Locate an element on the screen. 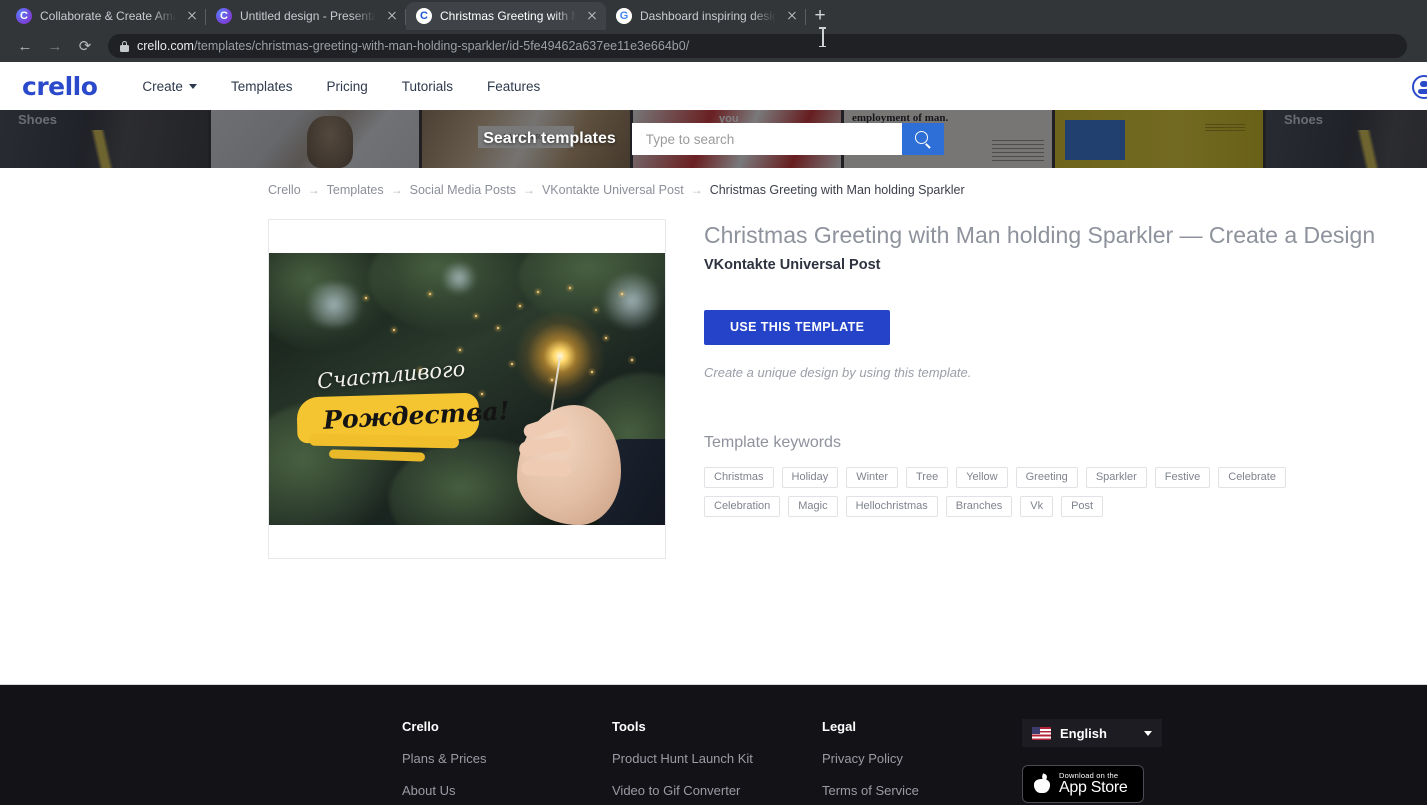 This screenshot has width=1427, height=805. keyword-tag: Sparkler is located at coordinates (1116, 477).